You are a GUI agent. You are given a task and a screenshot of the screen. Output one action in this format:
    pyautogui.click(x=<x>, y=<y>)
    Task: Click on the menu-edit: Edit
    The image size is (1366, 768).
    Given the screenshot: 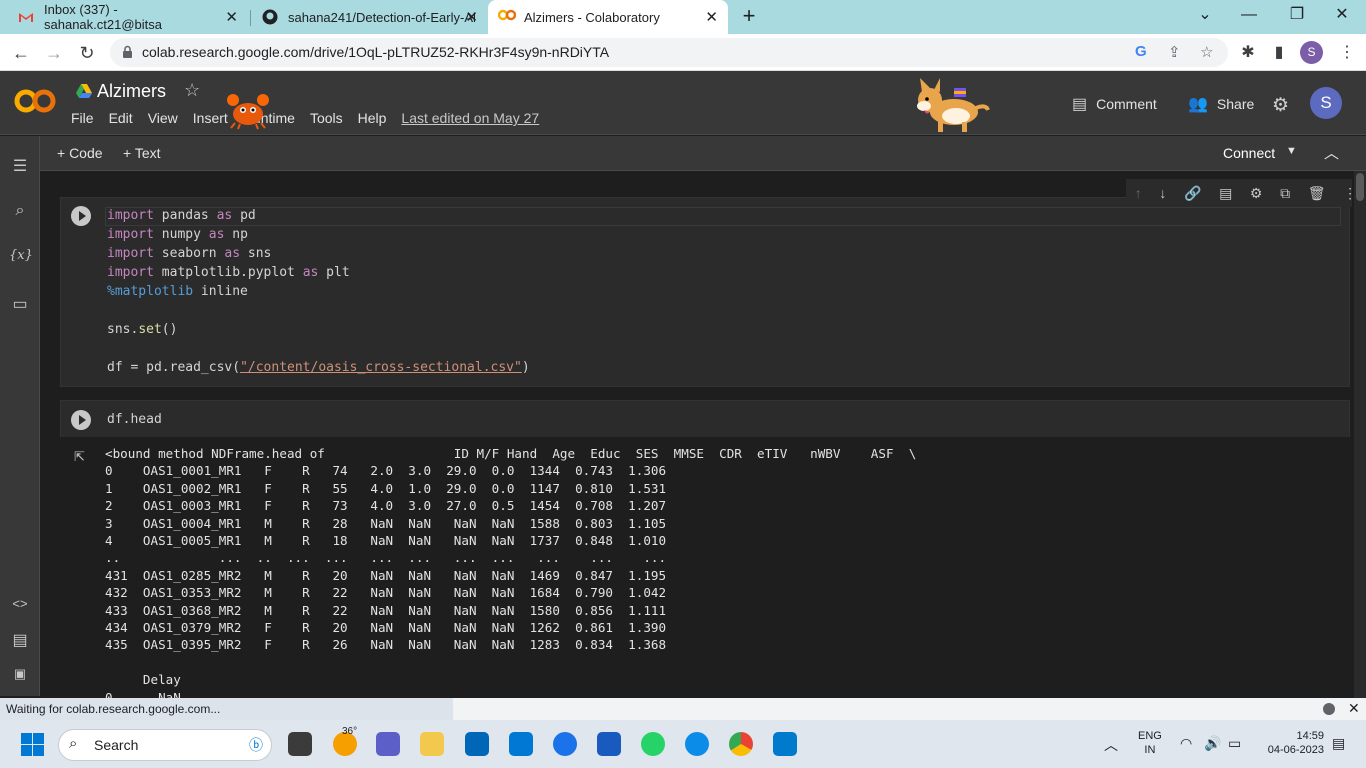 What is the action you would take?
    pyautogui.click(x=121, y=118)
    